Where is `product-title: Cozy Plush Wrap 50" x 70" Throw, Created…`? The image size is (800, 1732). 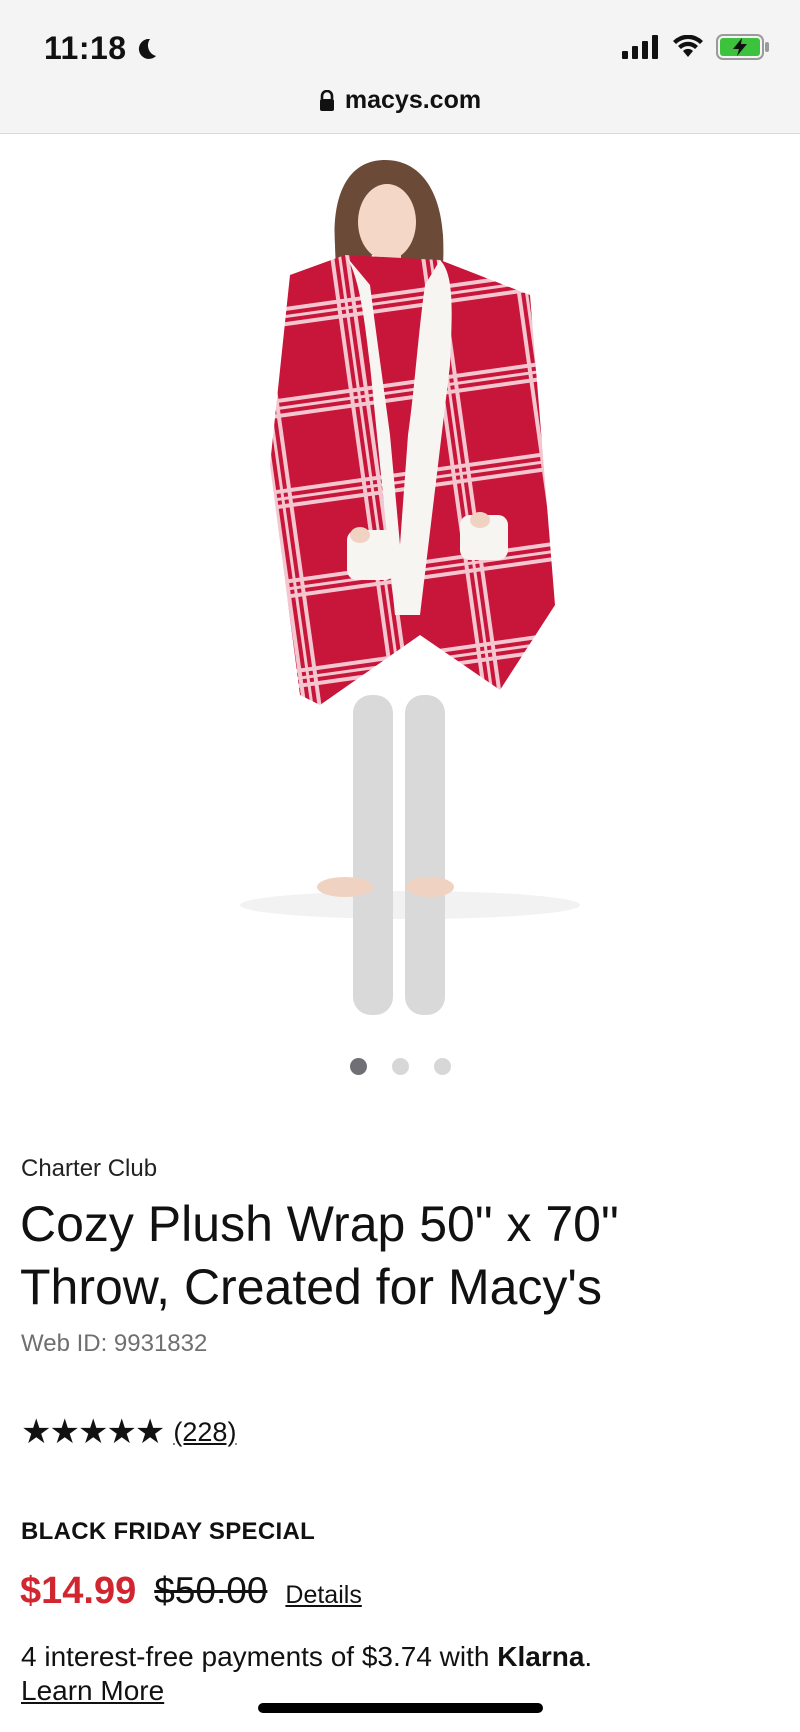
product-title: Cozy Plush Wrap 50" x 70" Throw, Created… is located at coordinates (390, 1256).